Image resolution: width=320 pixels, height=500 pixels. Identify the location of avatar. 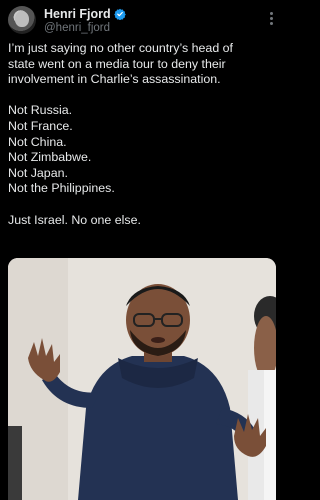
(22, 20).